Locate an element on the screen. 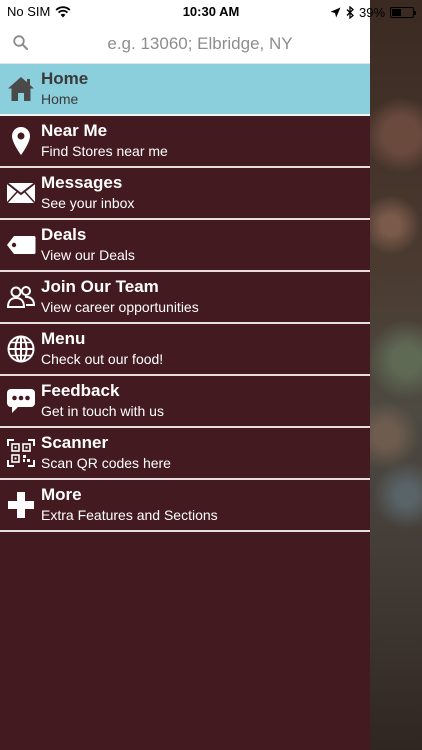  background-content-peek is located at coordinates (396, 375).